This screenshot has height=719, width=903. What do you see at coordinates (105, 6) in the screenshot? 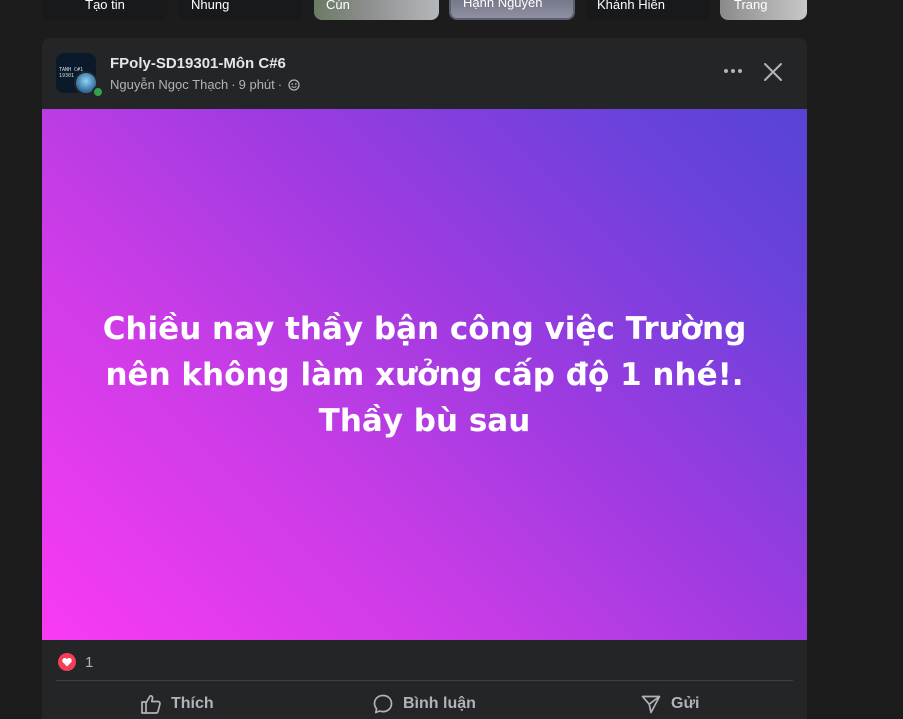
I see `story-name: Tạo tin` at bounding box center [105, 6].